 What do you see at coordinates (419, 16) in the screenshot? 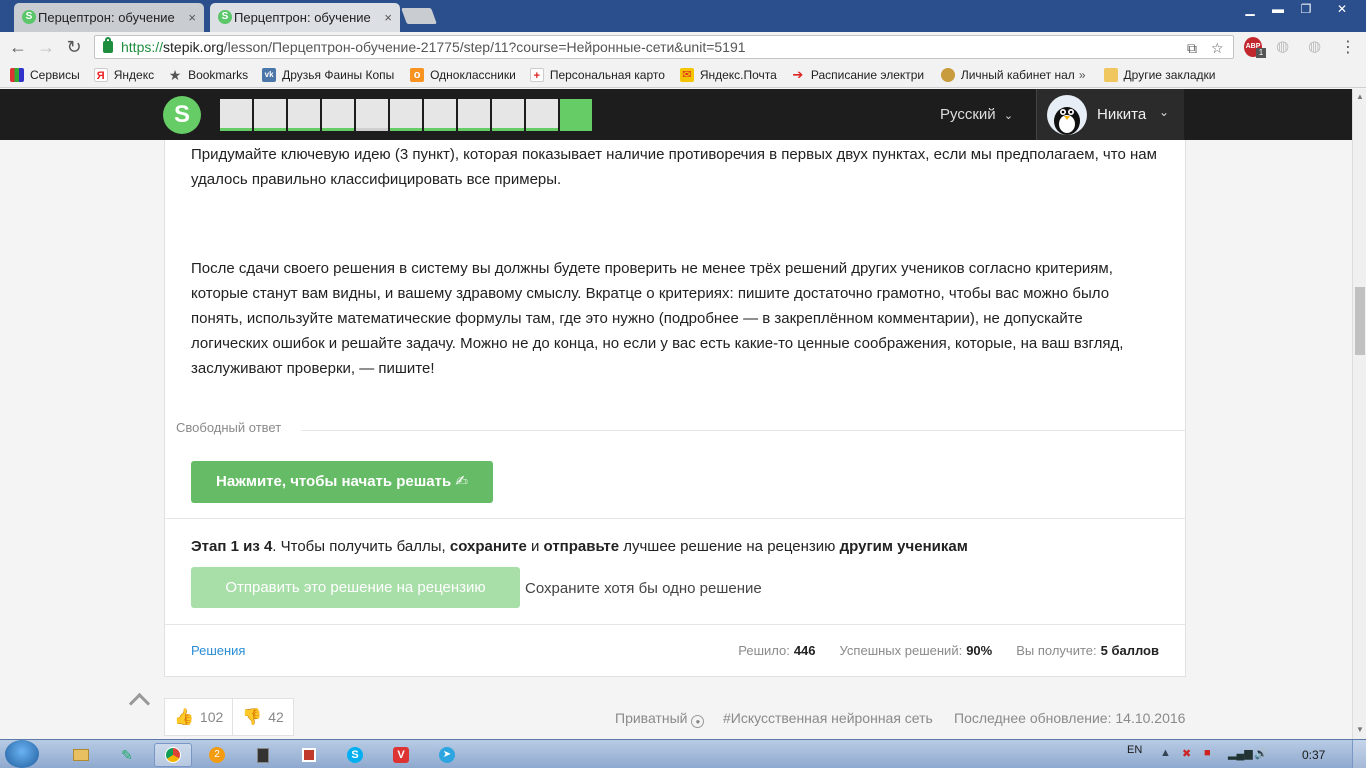
I see `new-tab-button` at bounding box center [419, 16].